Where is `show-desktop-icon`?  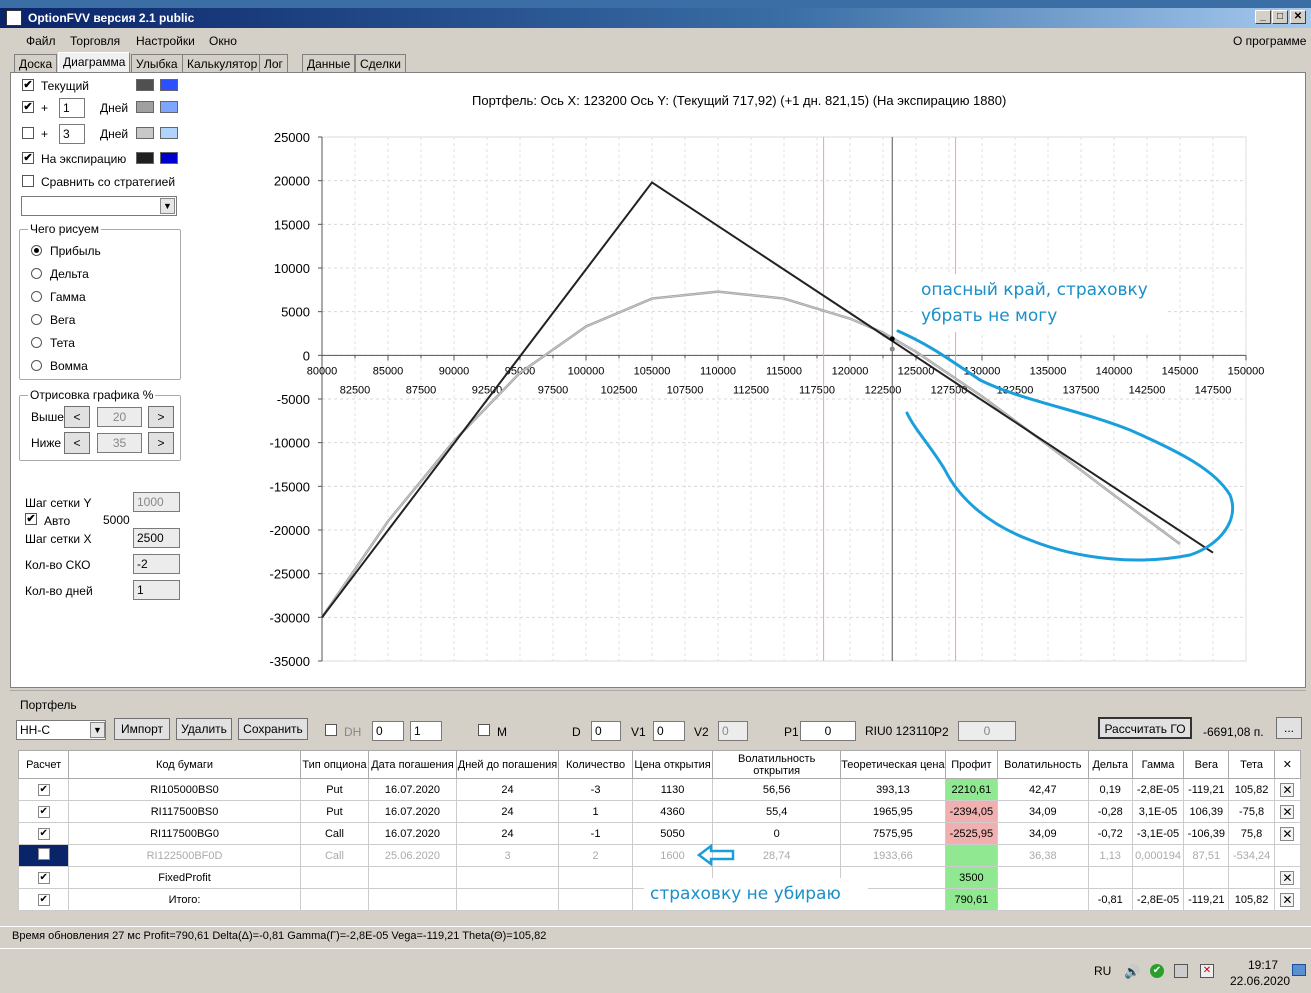 show-desktop-icon is located at coordinates (1299, 970).